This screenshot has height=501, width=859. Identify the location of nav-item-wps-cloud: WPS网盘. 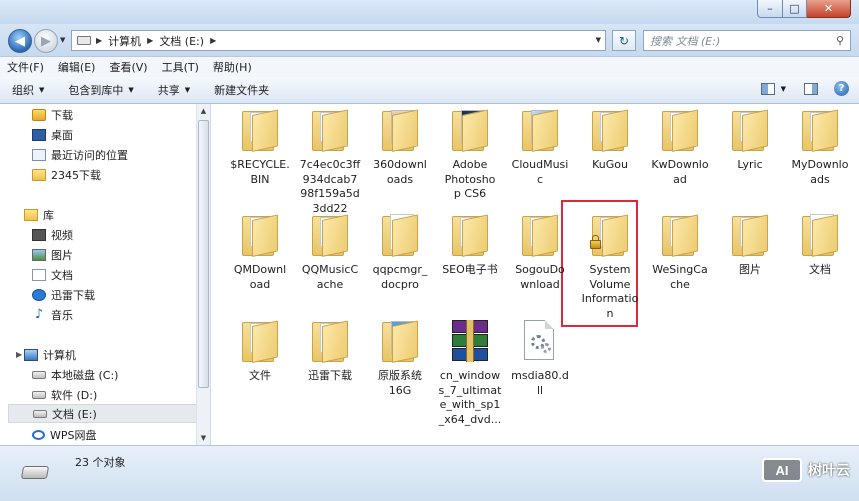
(64, 434).